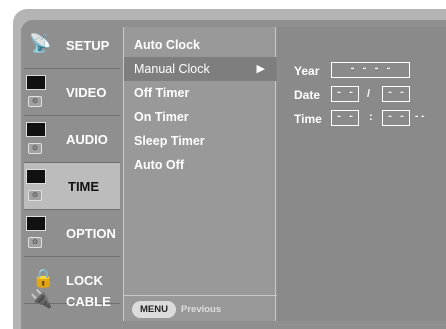  What do you see at coordinates (35, 242) in the screenshot?
I see `option-chip-icon: ⊙` at bounding box center [35, 242].